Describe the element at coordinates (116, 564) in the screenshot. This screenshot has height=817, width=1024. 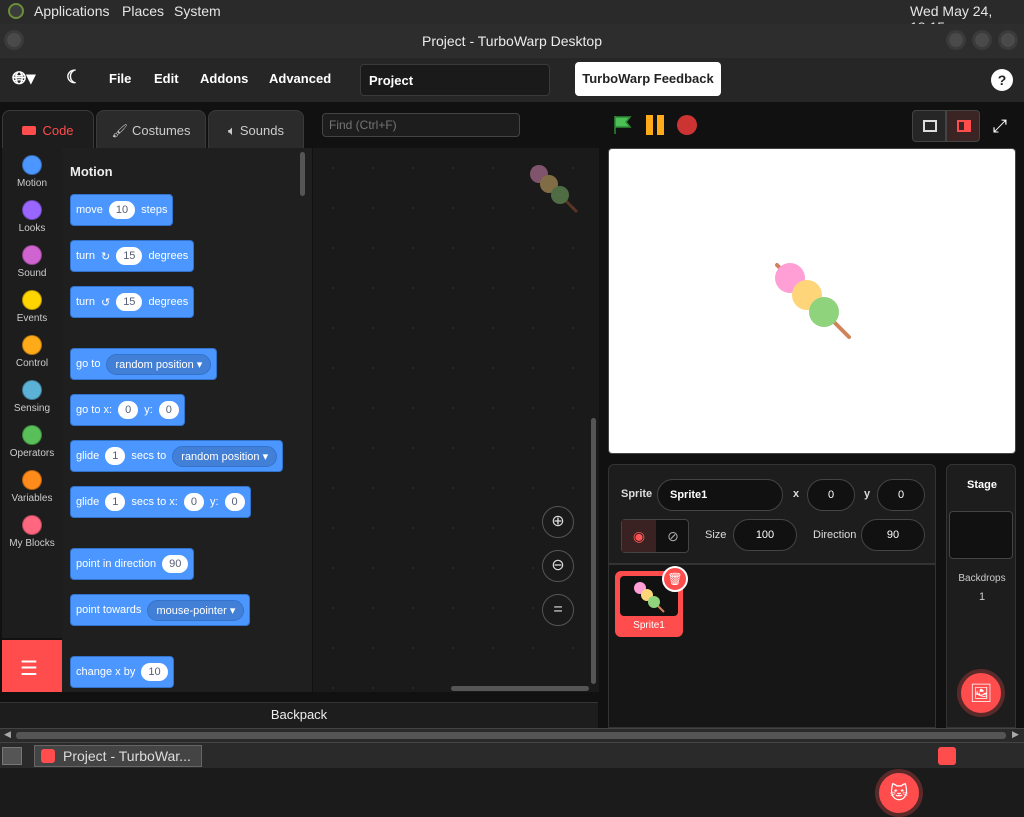
I see `block-text: point in direction` at that location.